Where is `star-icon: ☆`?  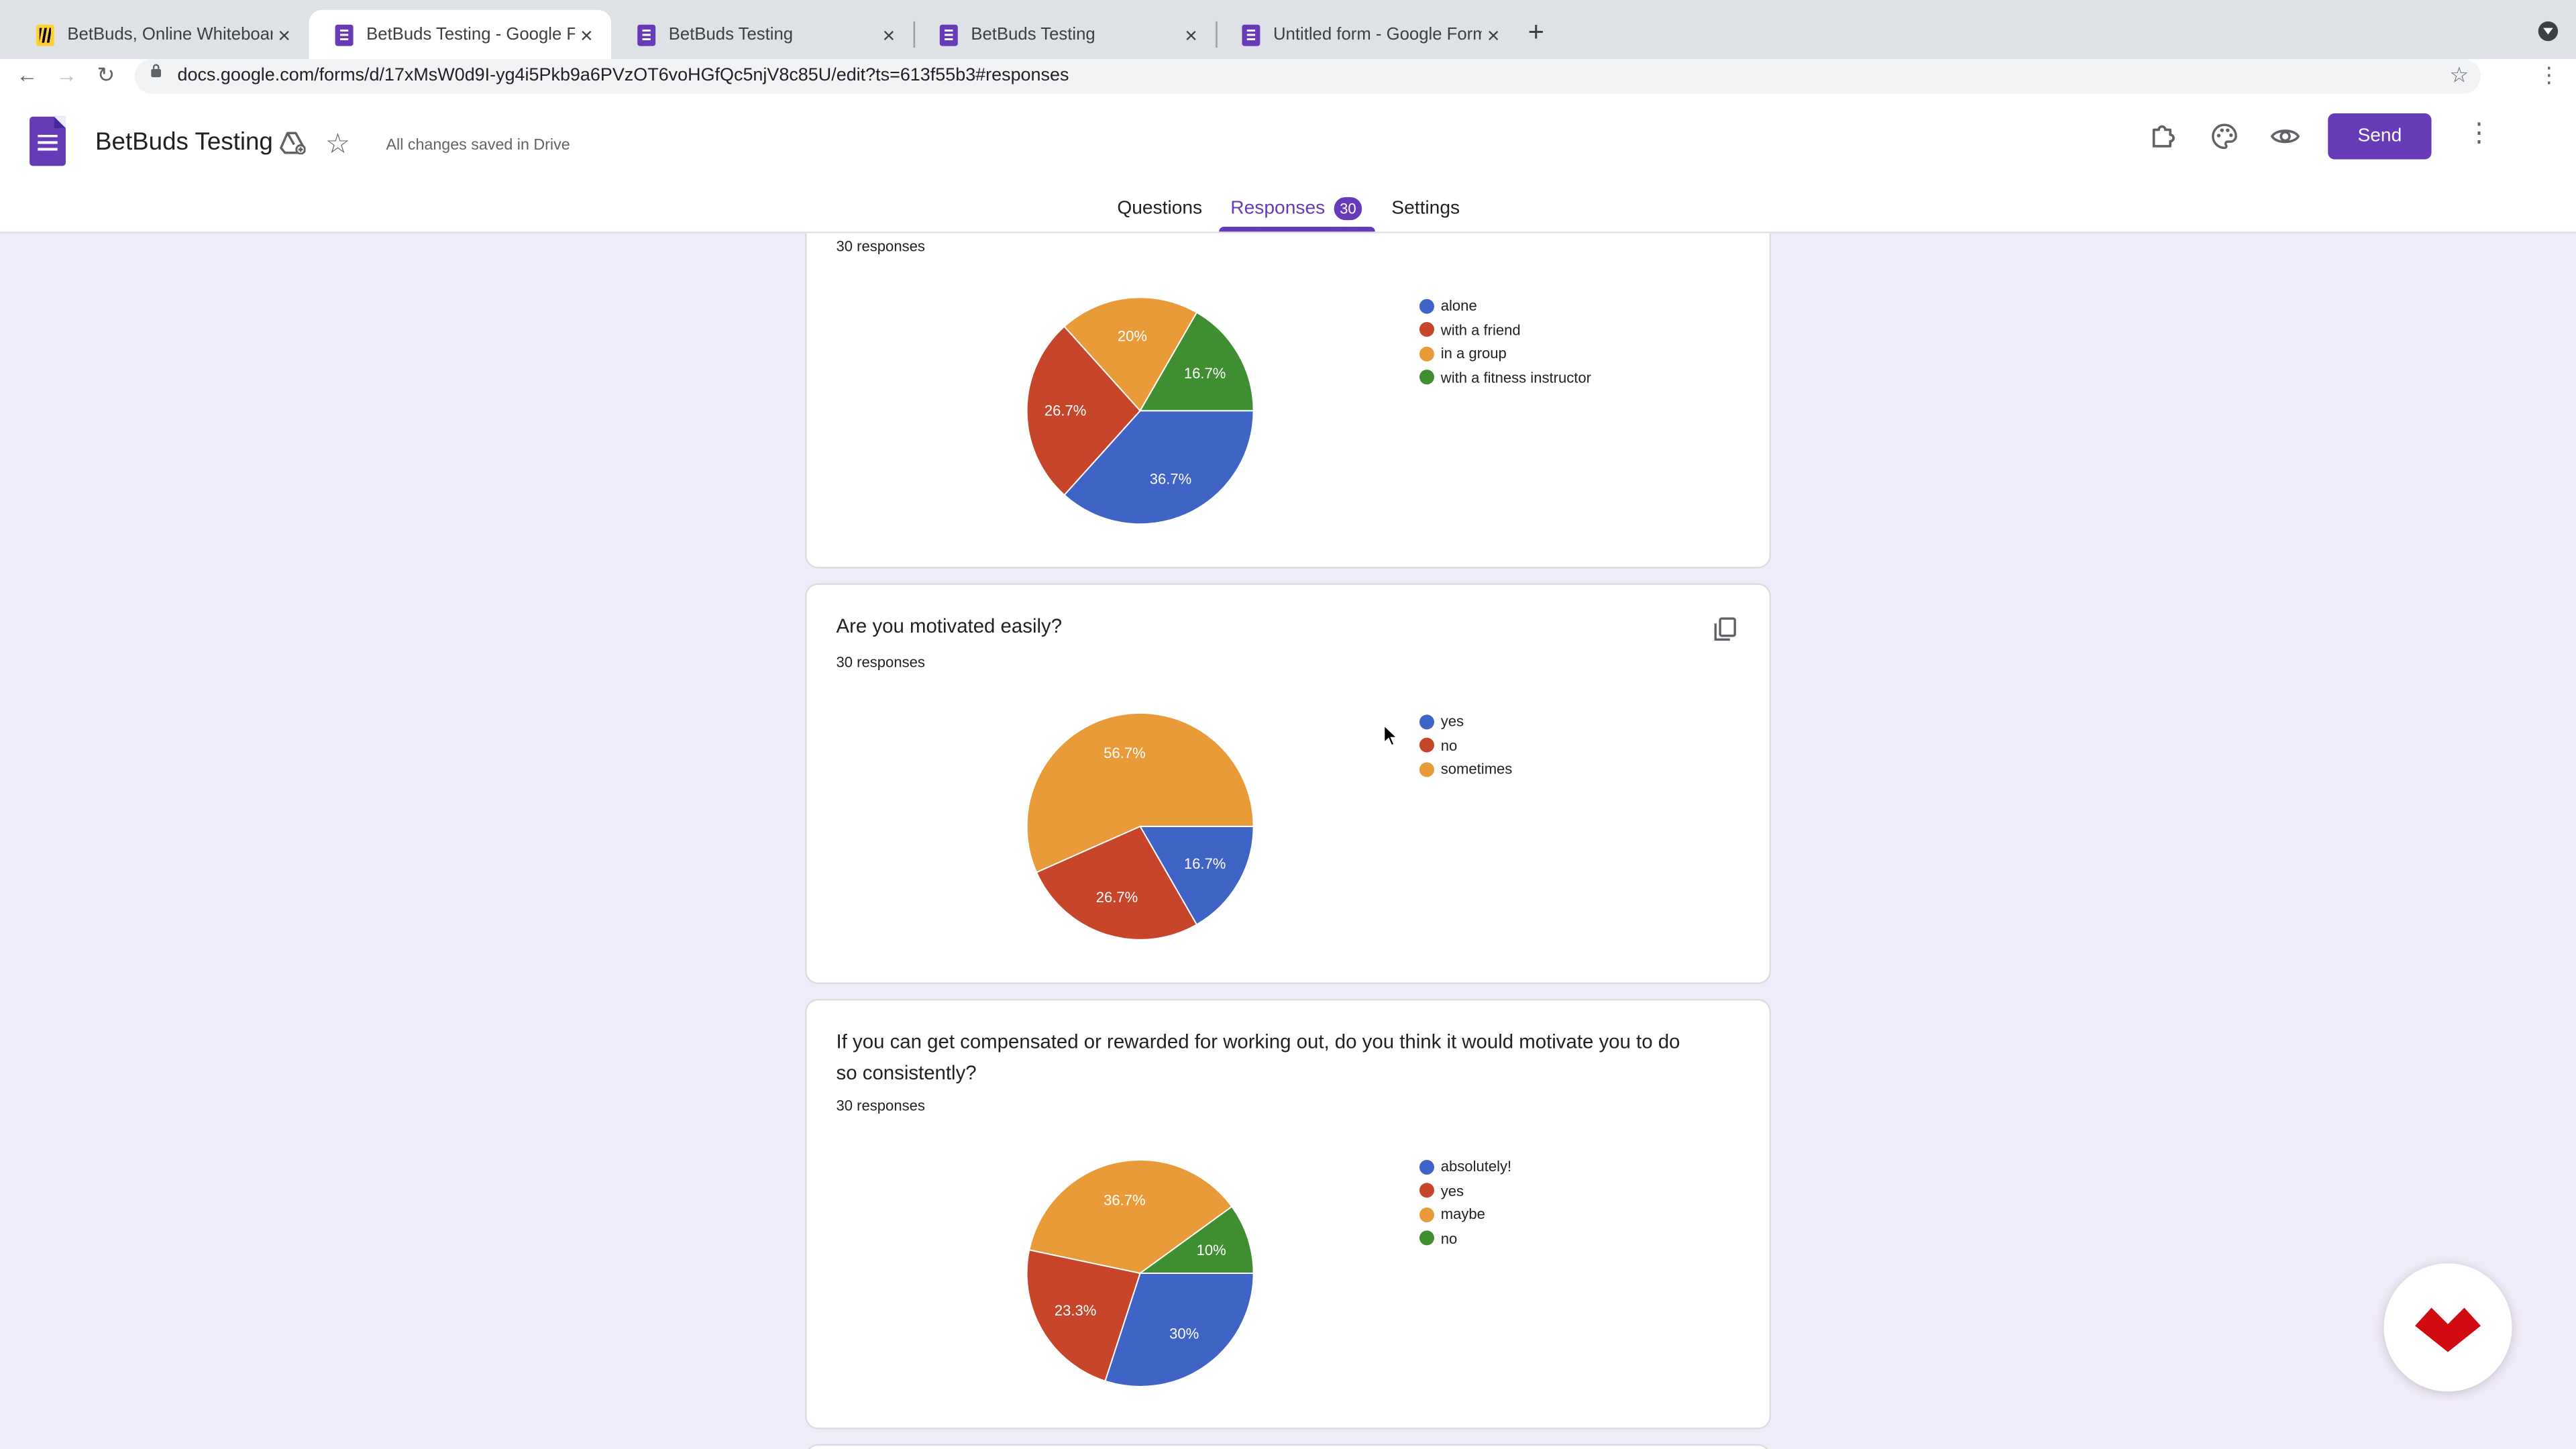 star-icon: ☆ is located at coordinates (337, 144).